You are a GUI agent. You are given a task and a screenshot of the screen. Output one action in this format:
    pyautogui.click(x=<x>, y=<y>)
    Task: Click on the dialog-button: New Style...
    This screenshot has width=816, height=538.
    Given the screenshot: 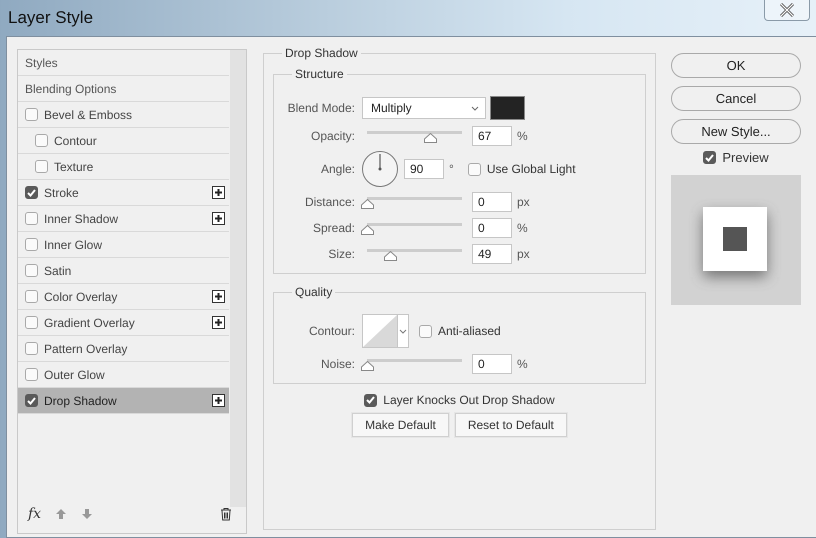 What is the action you would take?
    pyautogui.click(x=736, y=131)
    